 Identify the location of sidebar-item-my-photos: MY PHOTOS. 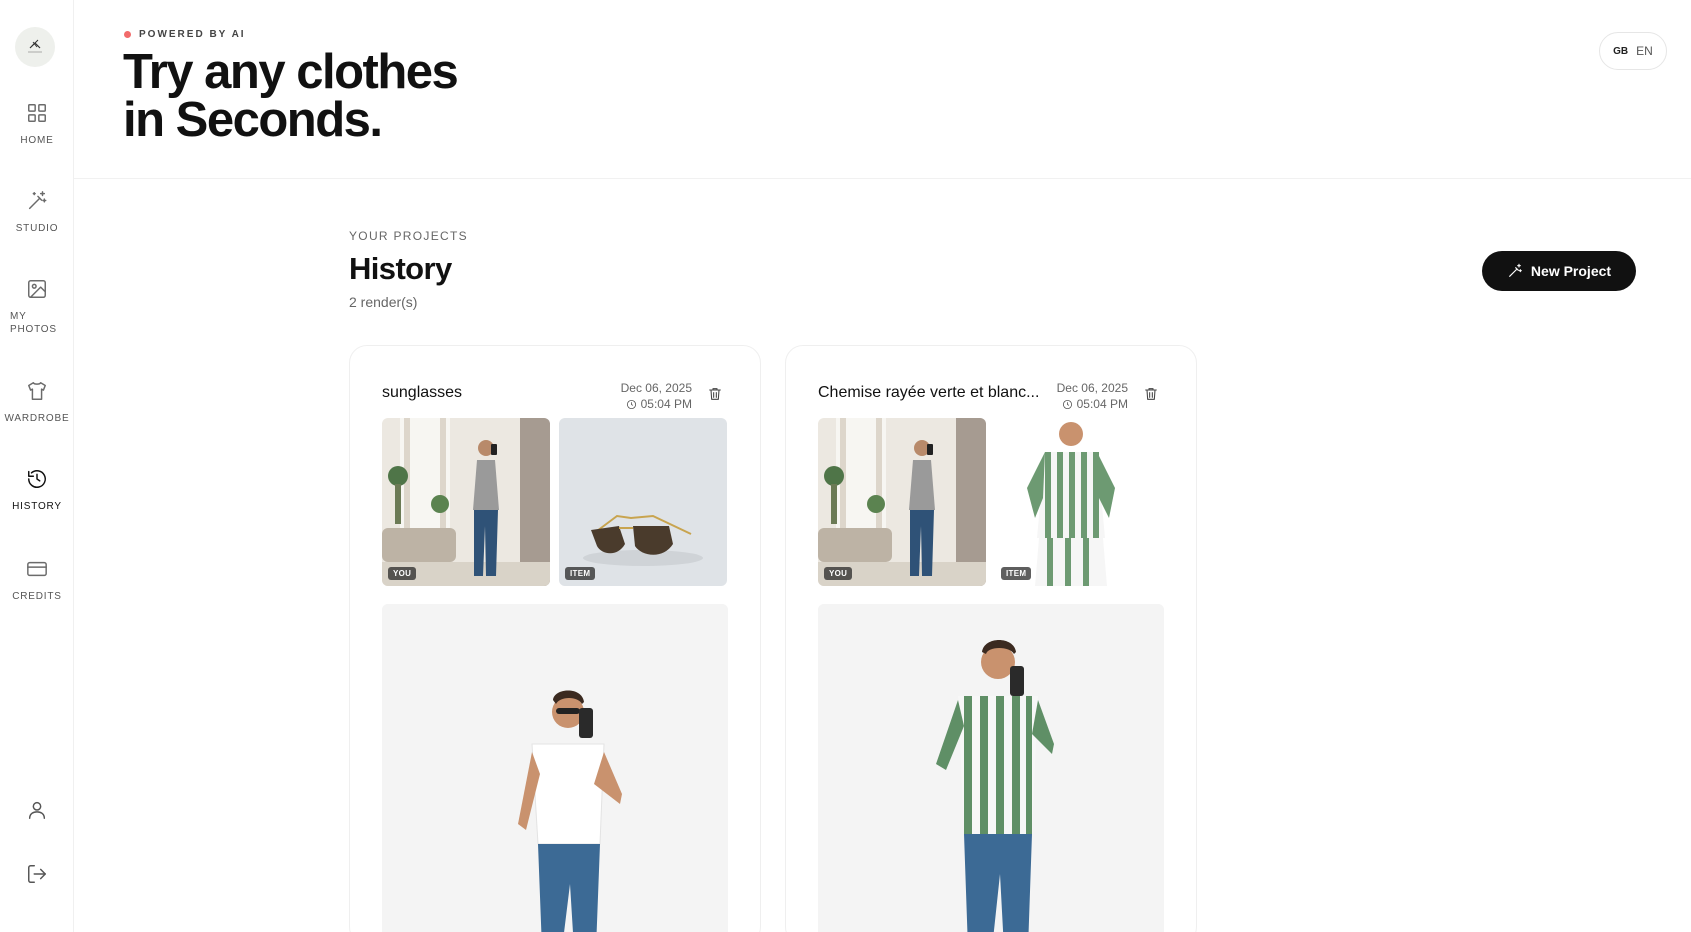
(37, 307).